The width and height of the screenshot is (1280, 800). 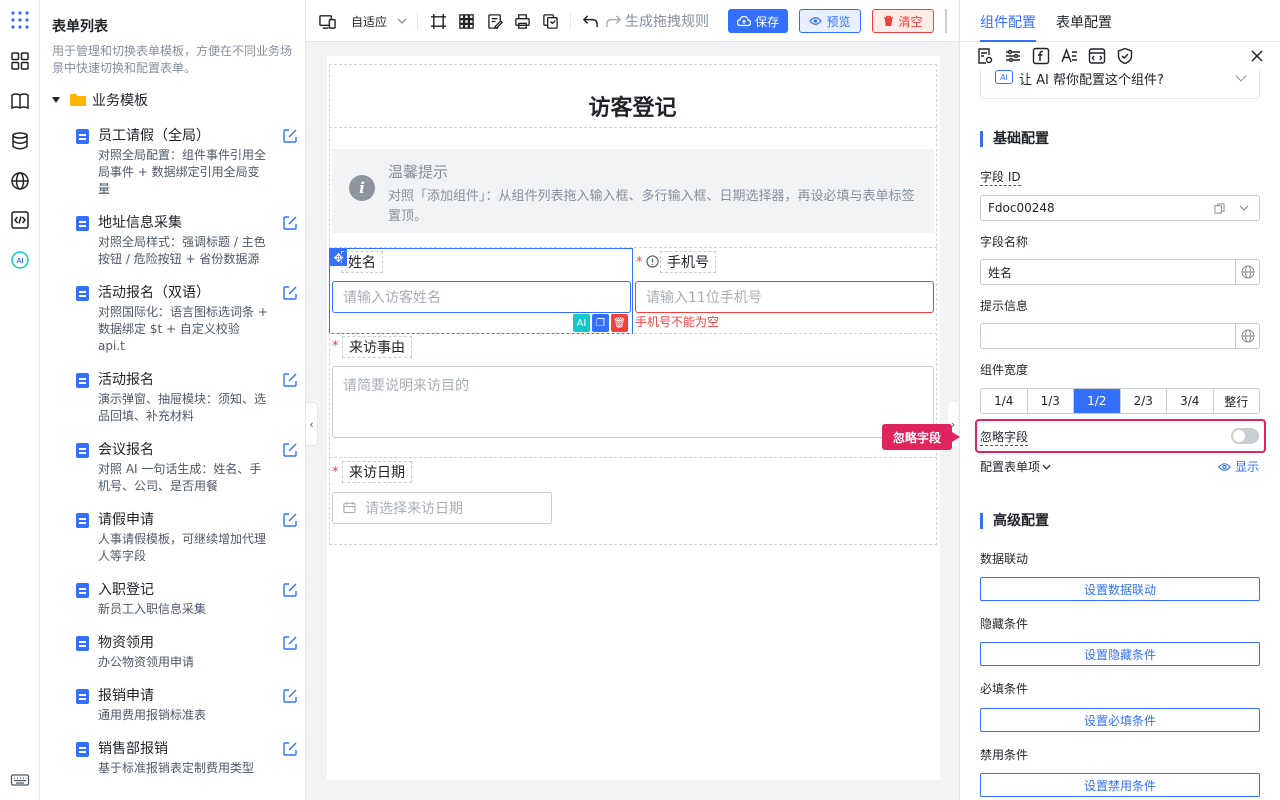 I want to click on reason-textarea: 请简要说明来访目的, so click(x=633, y=402).